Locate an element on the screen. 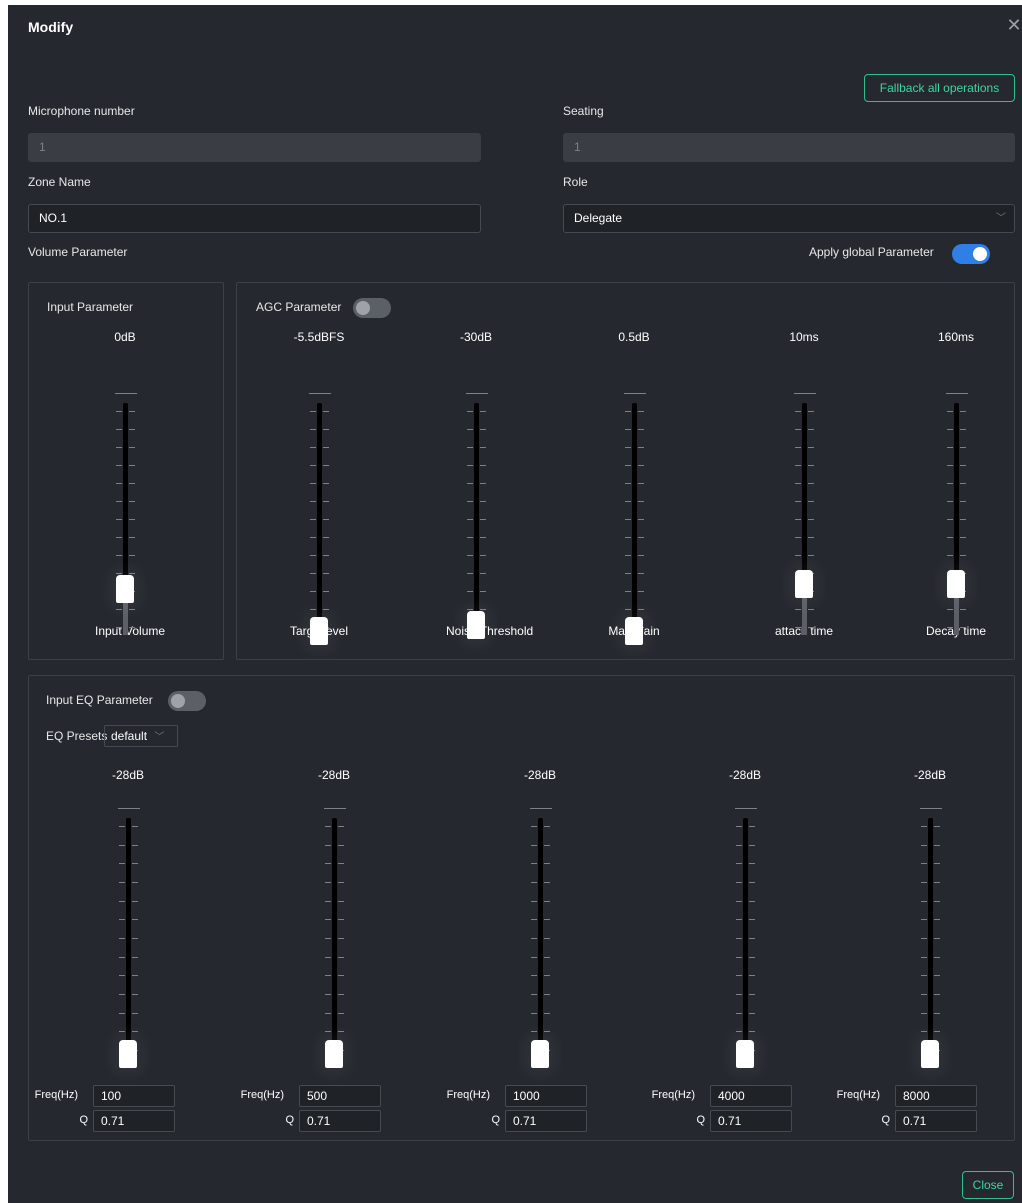 The height and width of the screenshot is (1203, 1022). fader-track is located at coordinates (476, 519).